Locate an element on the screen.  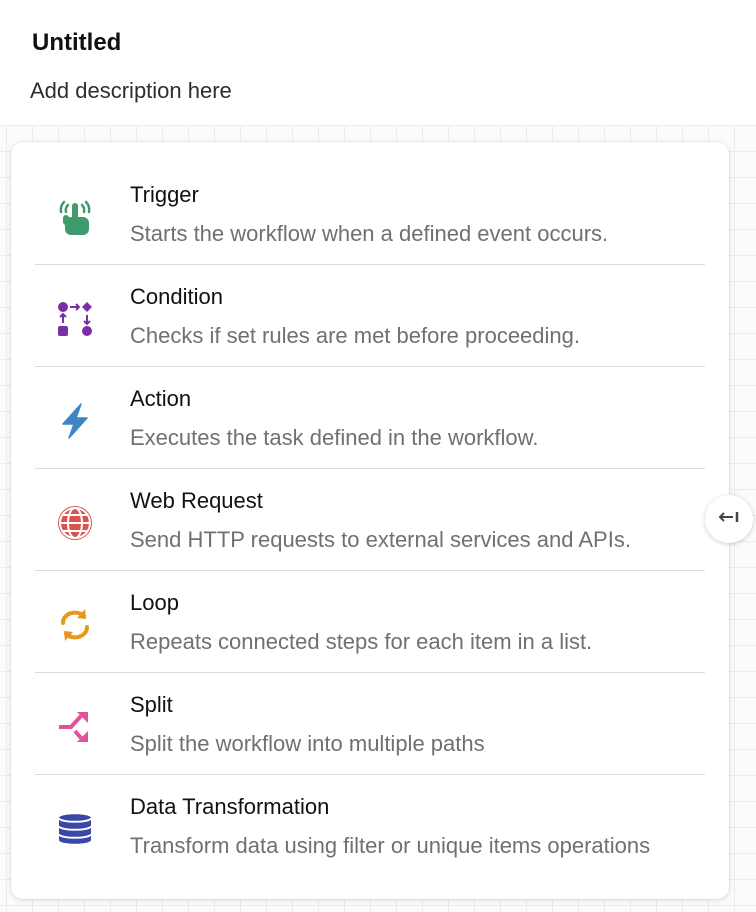
workflow-title: Untitled is located at coordinates (76, 43).